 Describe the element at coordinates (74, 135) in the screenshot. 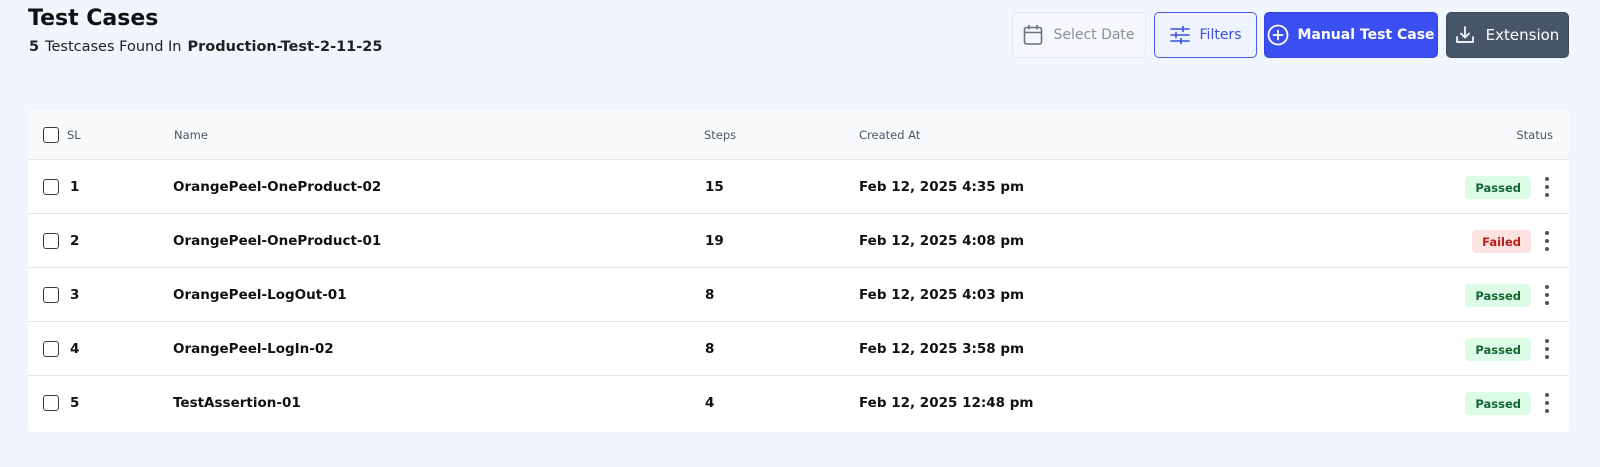

I see `column-header-sl: SL` at that location.